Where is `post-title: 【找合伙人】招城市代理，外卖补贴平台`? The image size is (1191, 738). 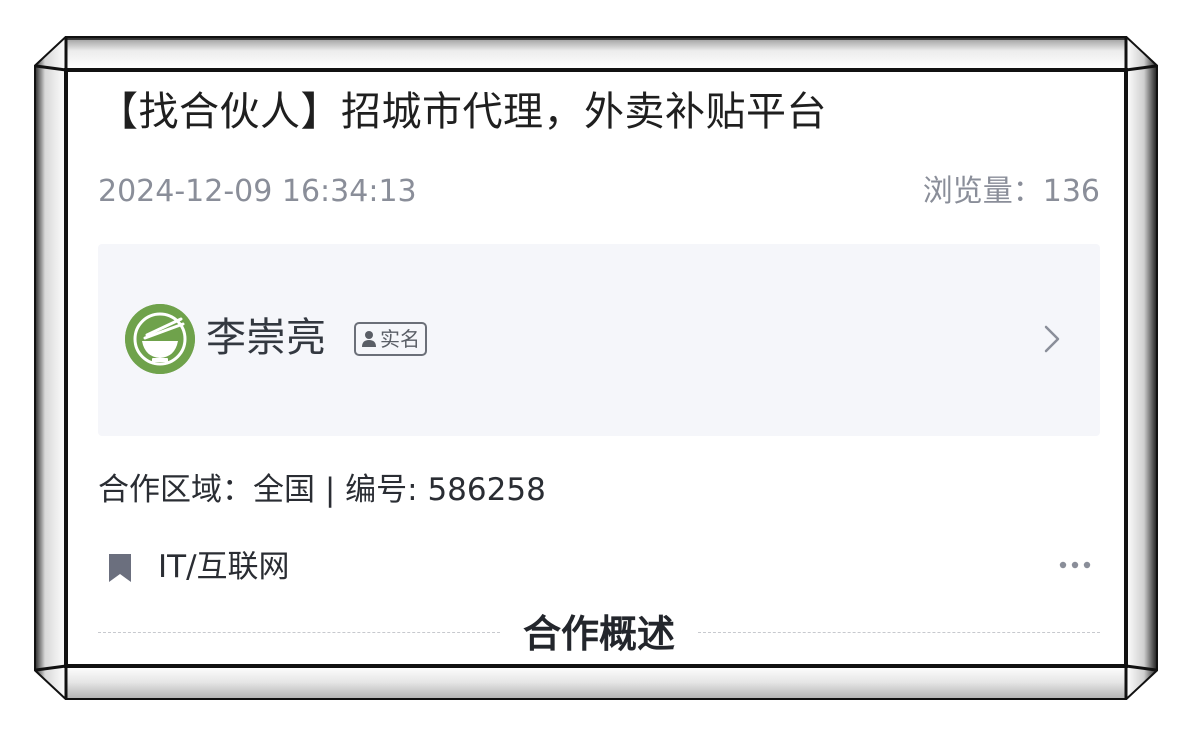
post-title: 【找合伙人】招城市代理，外卖补贴平台 is located at coordinates (462, 112).